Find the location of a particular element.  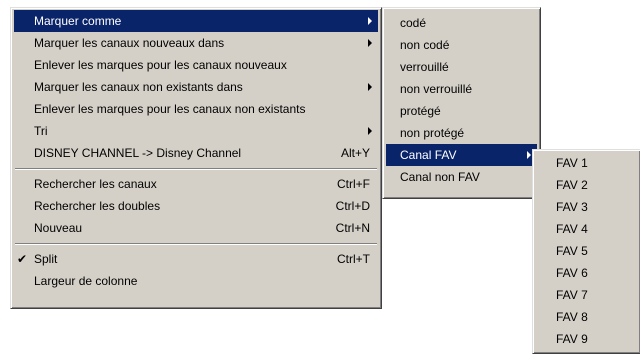

submenu-item-protege: protégé is located at coordinates (461, 111).